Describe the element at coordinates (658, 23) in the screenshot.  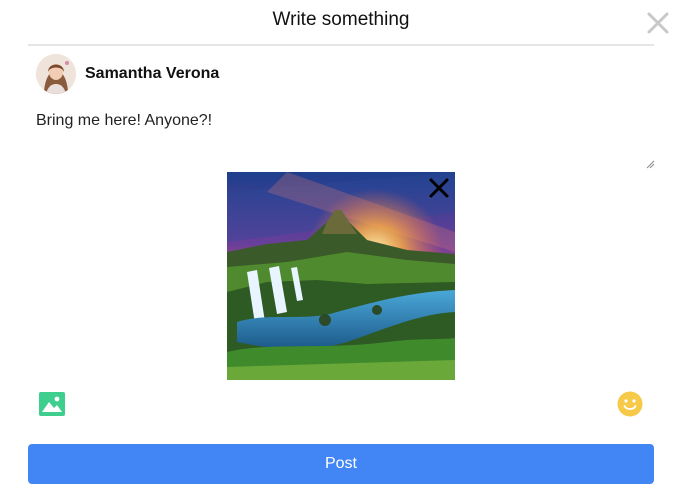
I see `close-icon` at that location.